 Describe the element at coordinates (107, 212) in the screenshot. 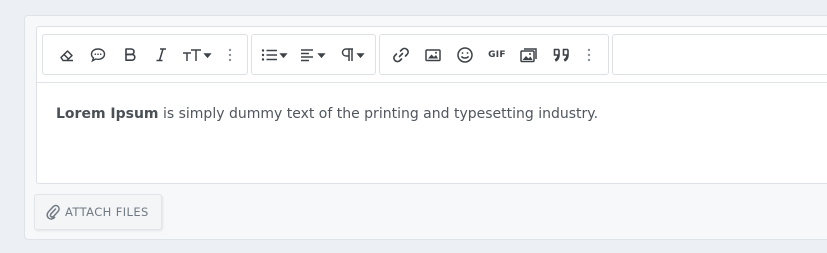

I see `attach-files-label: ATTACH FILES` at that location.